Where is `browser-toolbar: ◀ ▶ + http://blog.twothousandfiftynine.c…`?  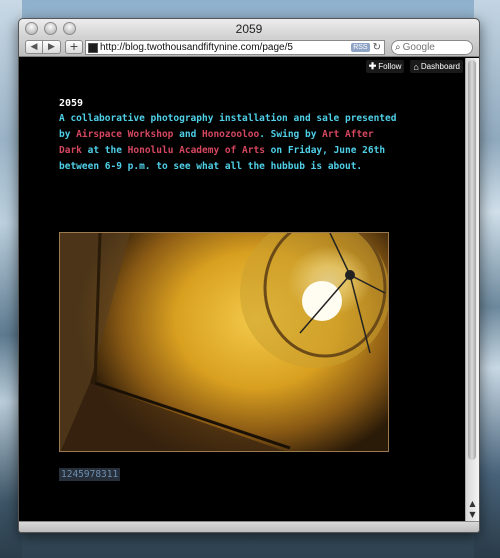
browser-toolbar: ◀ ▶ + http://blog.twothousandfiftynine.c… is located at coordinates (249, 48).